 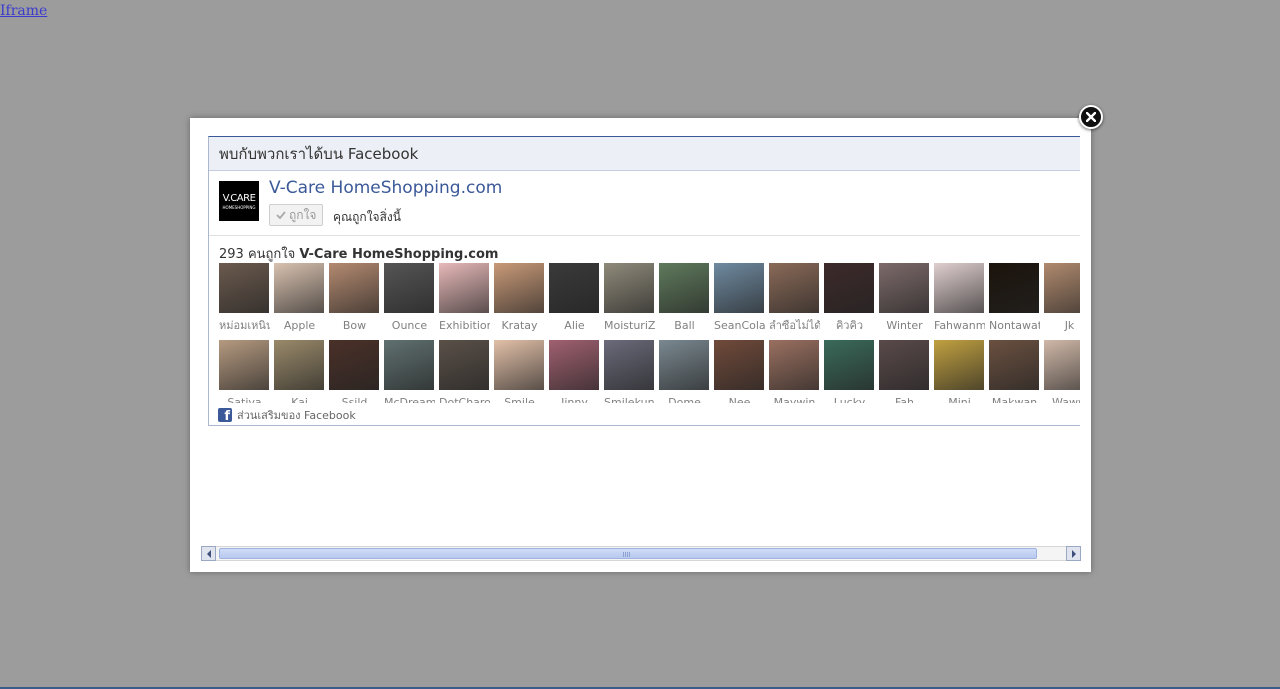 What do you see at coordinates (959, 399) in the screenshot?
I see `friend-name: Mini` at bounding box center [959, 399].